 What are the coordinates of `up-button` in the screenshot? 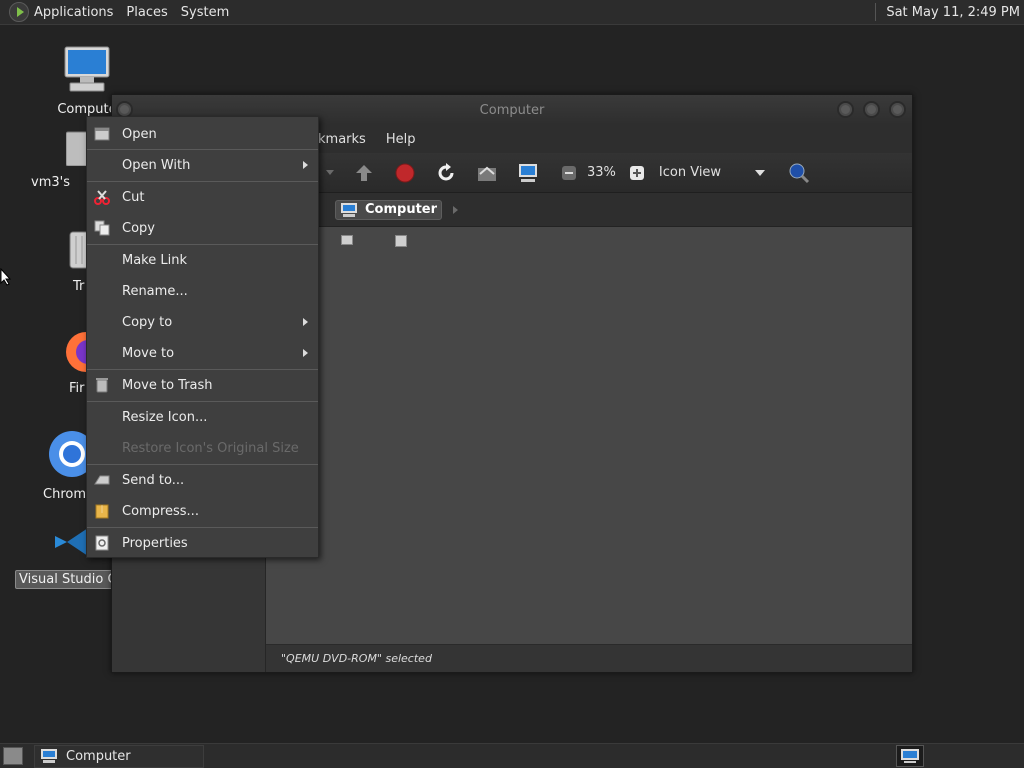 It's located at (364, 173).